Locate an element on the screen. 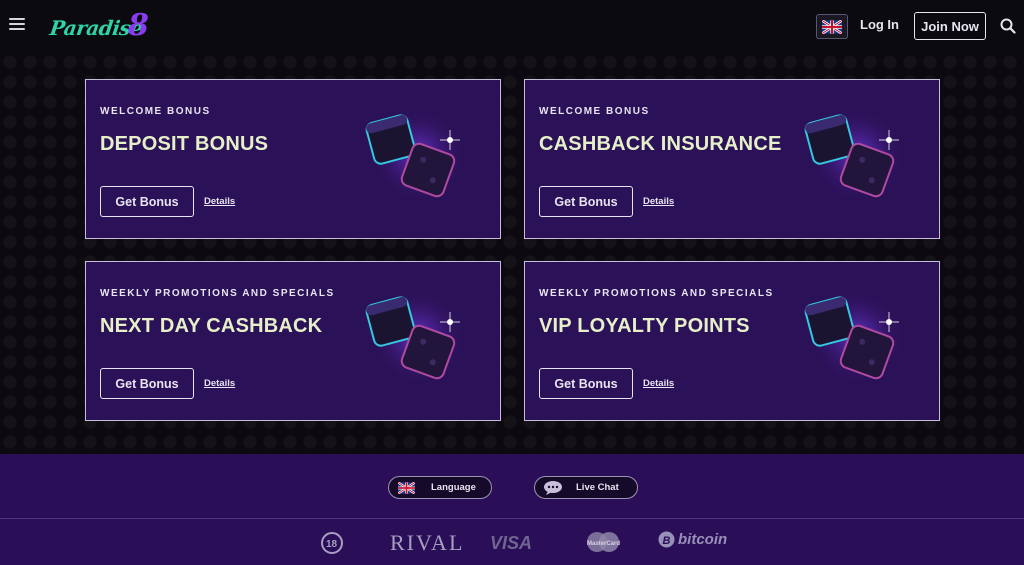 This screenshot has width=1024, height=565. chat-bubble-icon is located at coordinates (553, 487).